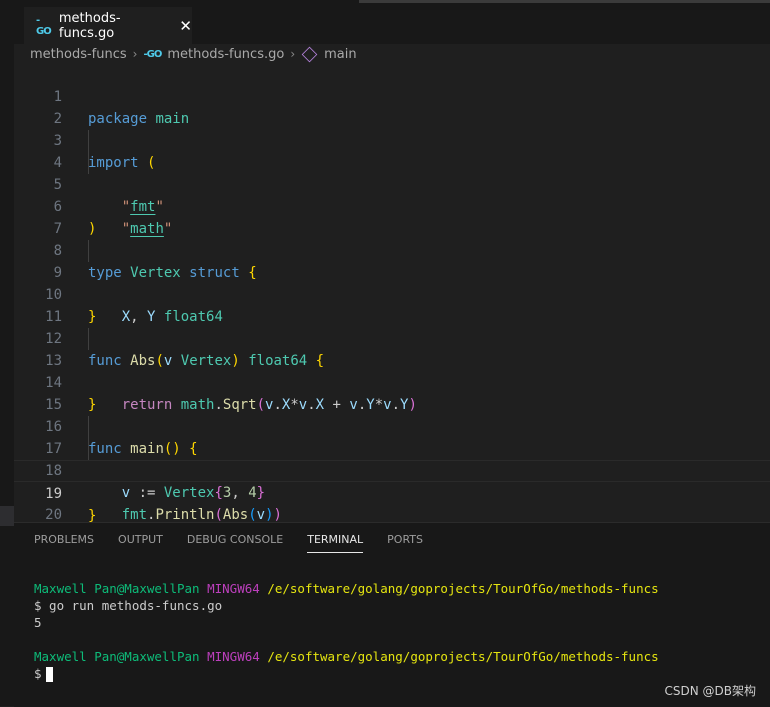 The width and height of the screenshot is (770, 707). Describe the element at coordinates (392, 249) in the screenshot. I see `code-line: 8 type Vertex struct {` at that location.